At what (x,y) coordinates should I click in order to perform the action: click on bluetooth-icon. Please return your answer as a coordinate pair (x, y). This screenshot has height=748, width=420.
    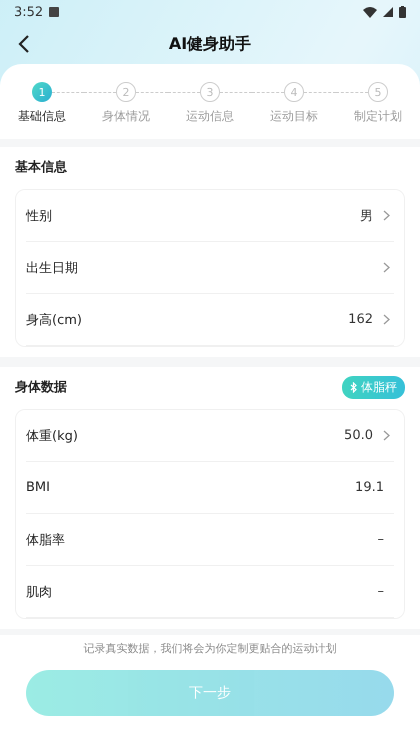
    Looking at the image, I should click on (353, 387).